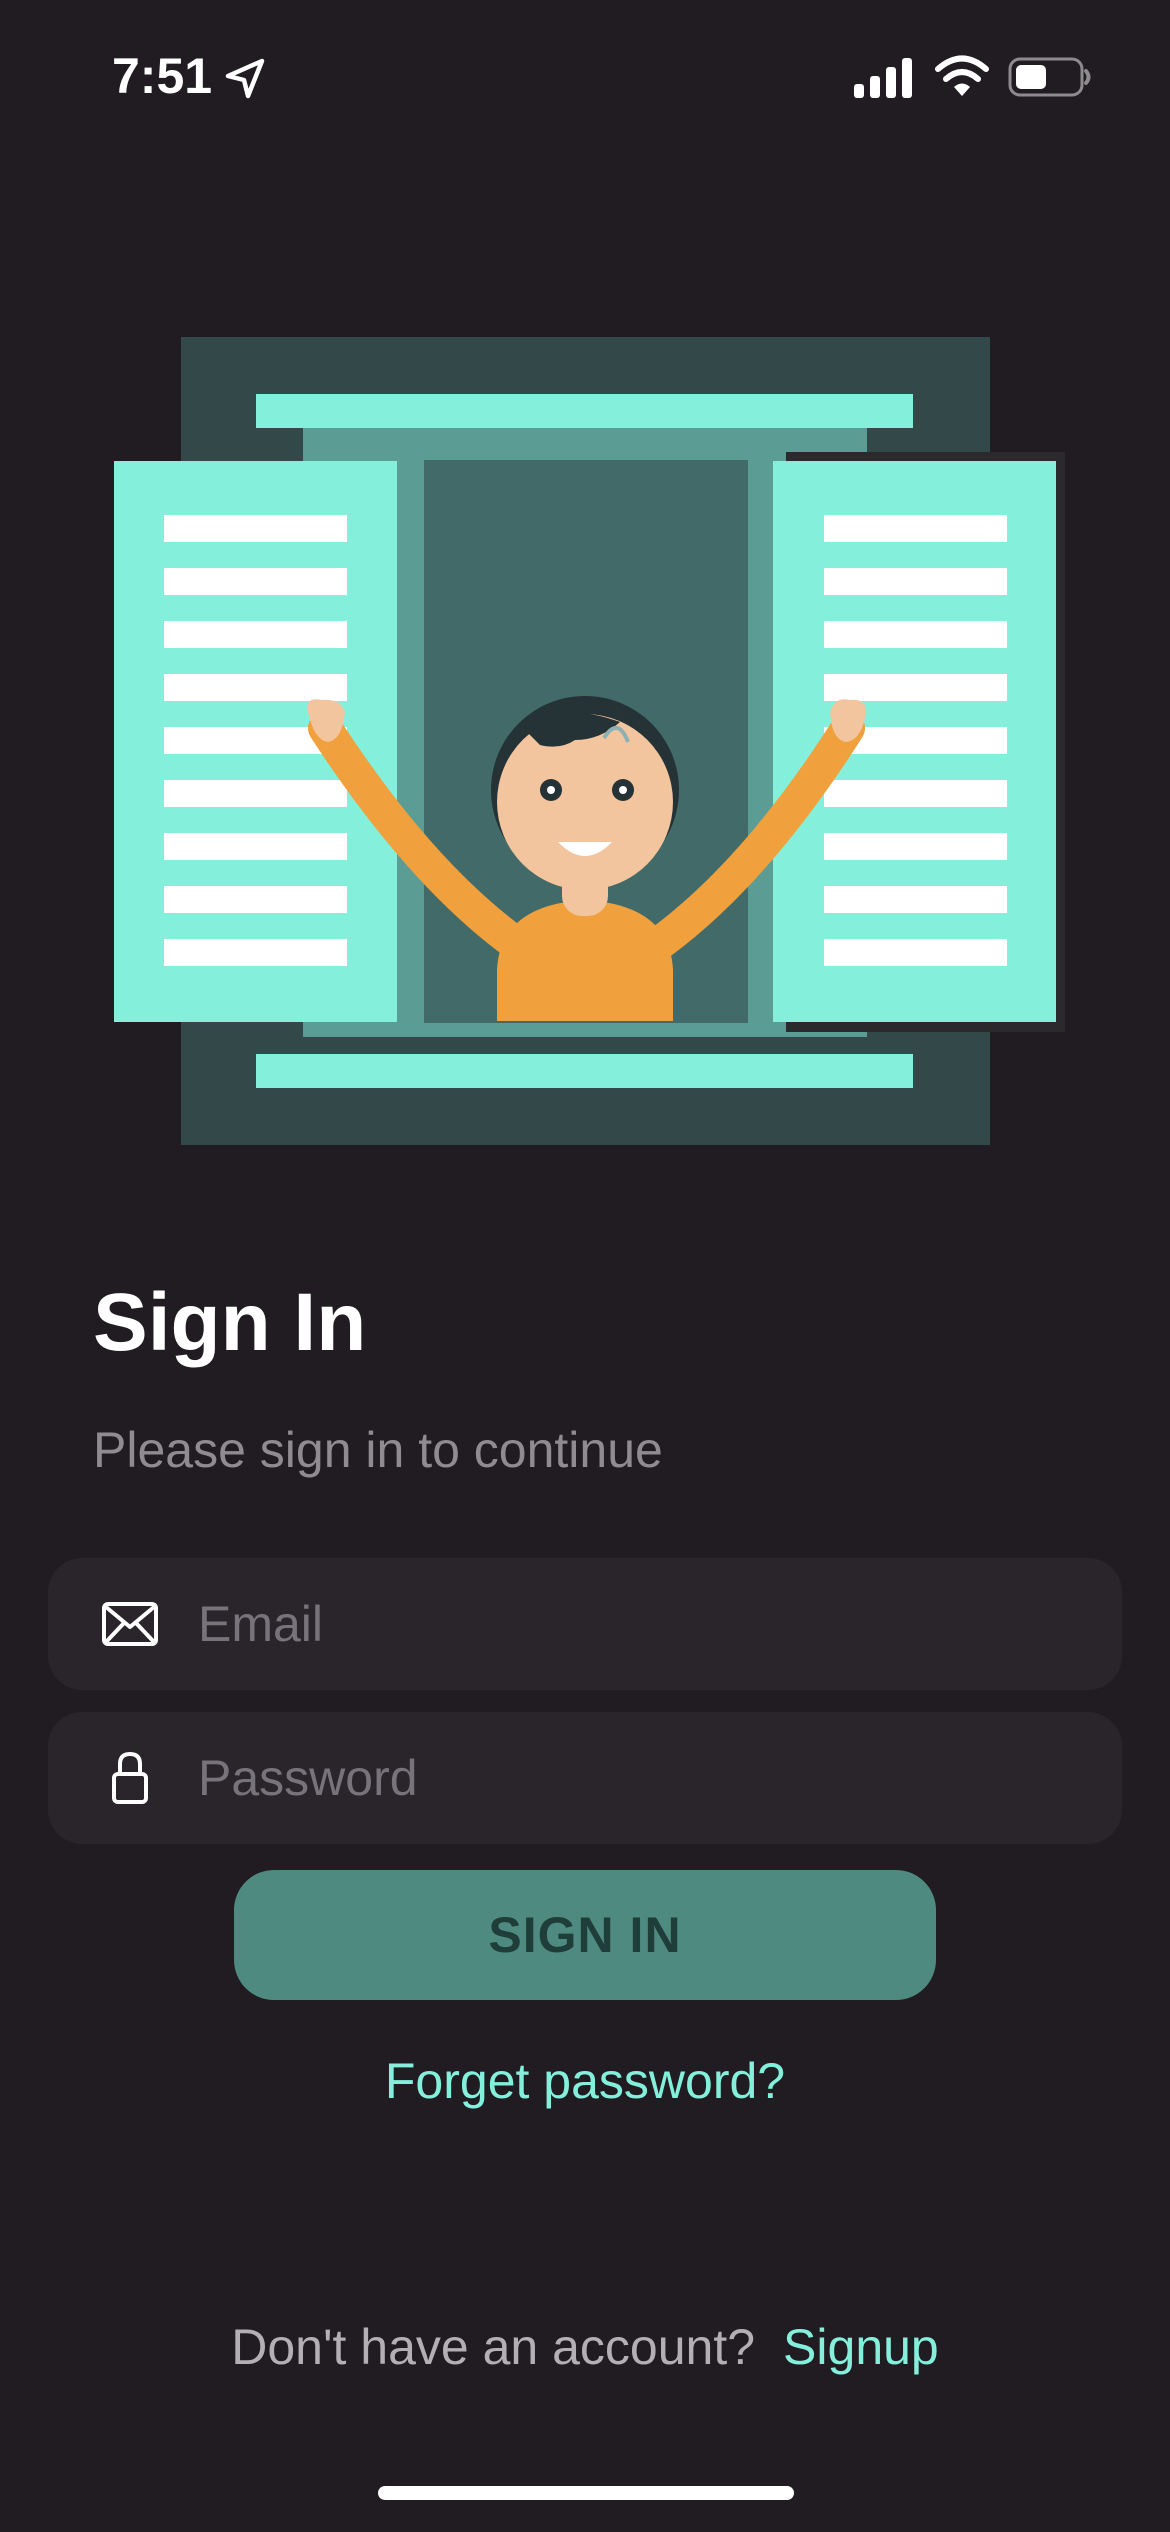 This screenshot has height=2532, width=1170. What do you see at coordinates (245, 78) in the screenshot?
I see `location-arrow-icon` at bounding box center [245, 78].